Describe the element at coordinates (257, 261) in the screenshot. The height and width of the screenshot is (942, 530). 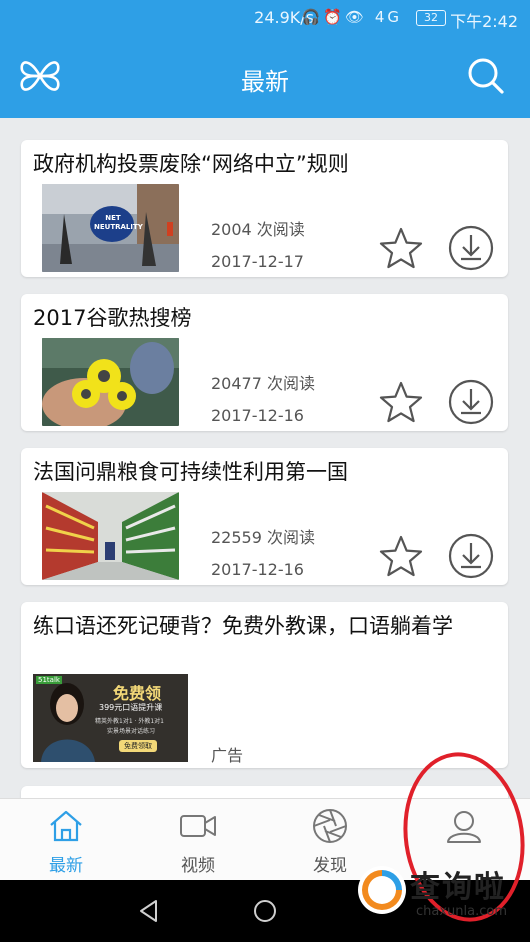
I see `publish-date: 2017-12-17` at that location.